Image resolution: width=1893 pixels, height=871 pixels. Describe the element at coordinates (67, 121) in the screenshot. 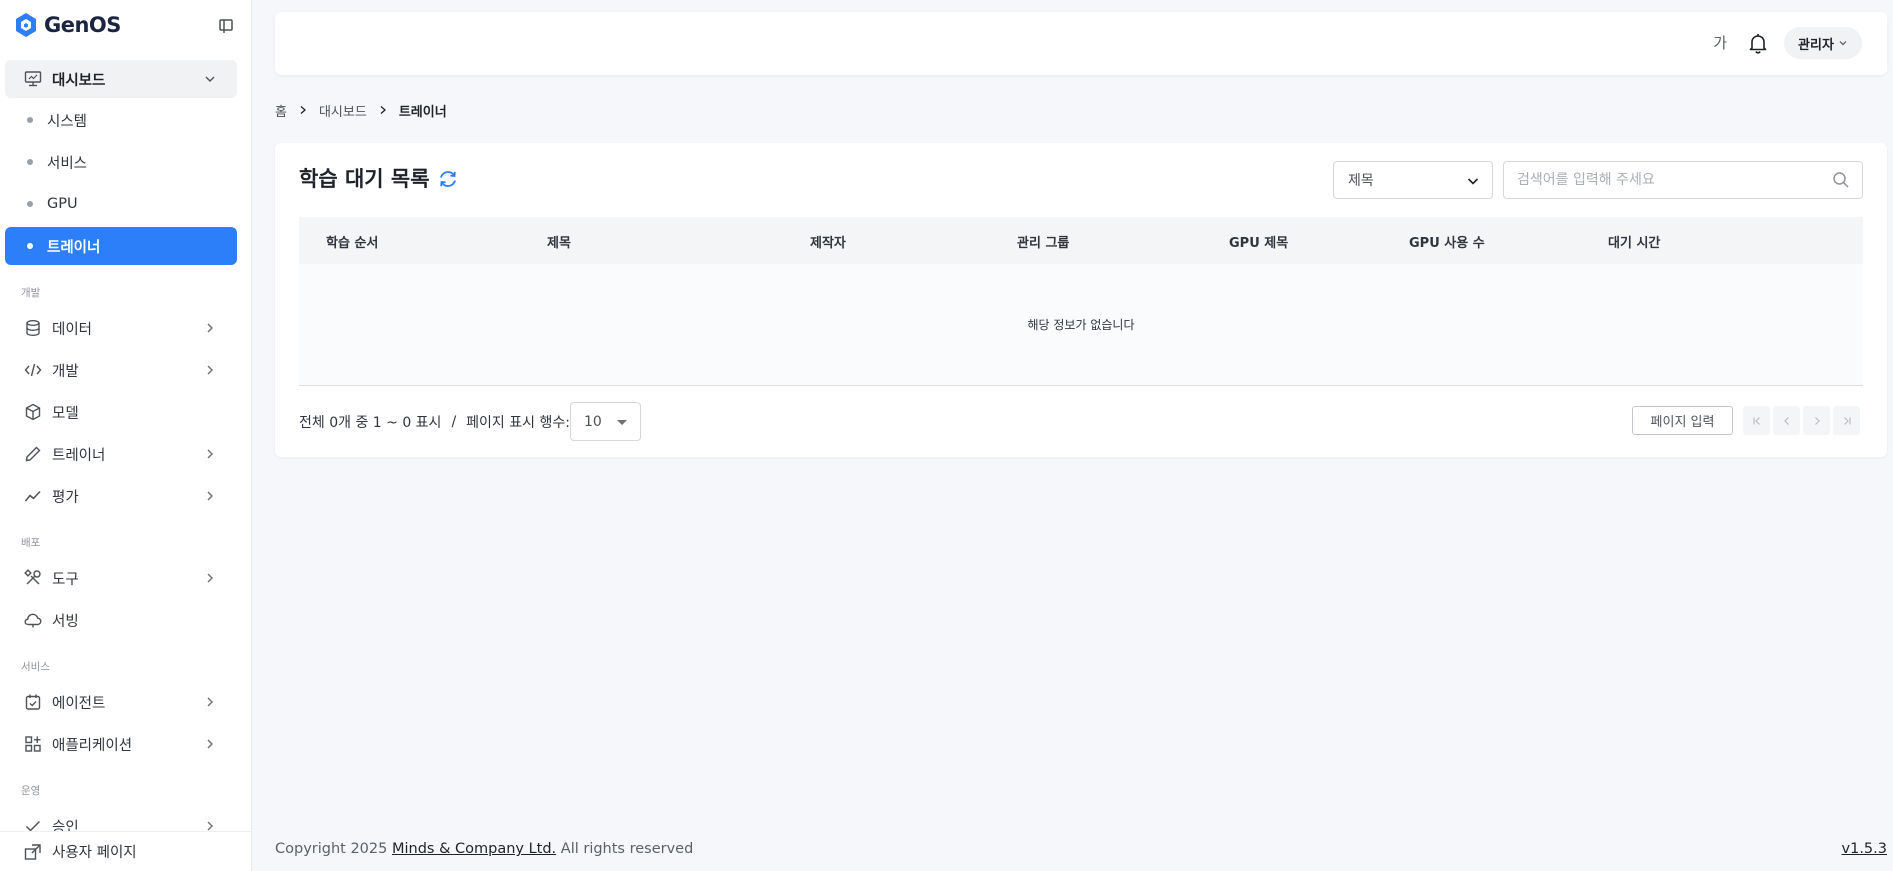

I see `sidebar-subitem-label: 시스템` at that location.